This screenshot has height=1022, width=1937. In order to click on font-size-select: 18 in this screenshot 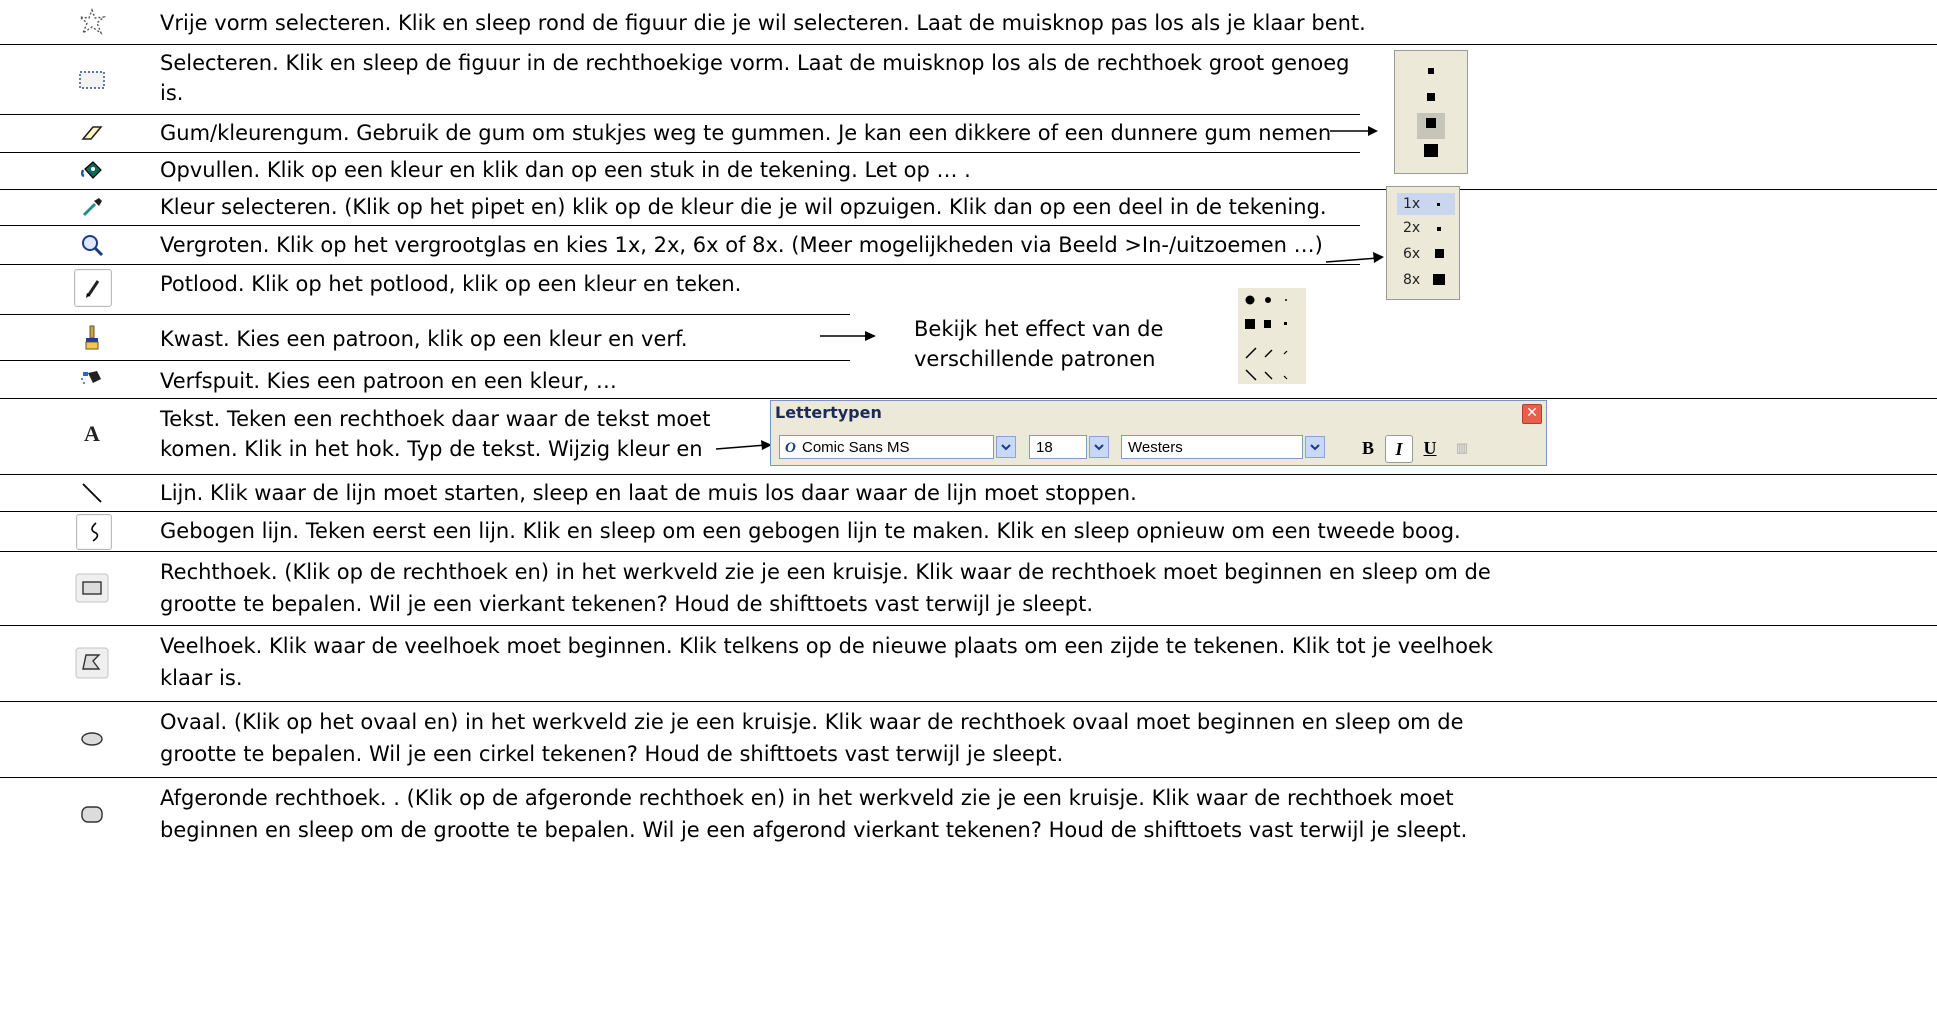, I will do `click(1058, 447)`.